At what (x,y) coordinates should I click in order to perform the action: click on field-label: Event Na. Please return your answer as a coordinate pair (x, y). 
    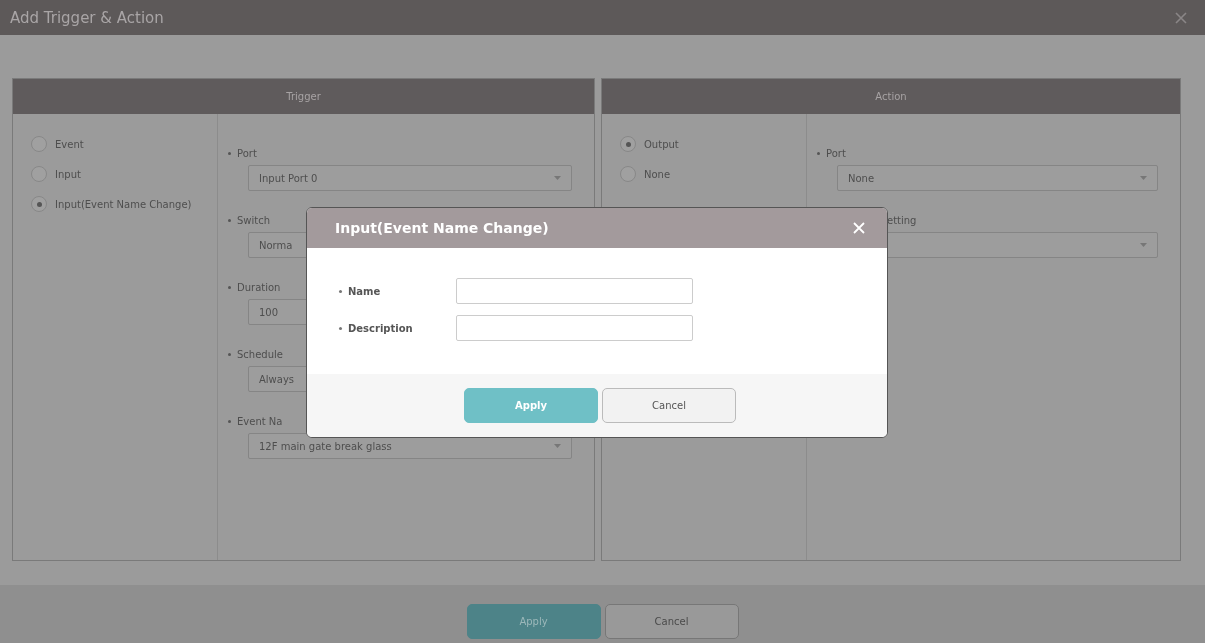
    Looking at the image, I should click on (260, 421).